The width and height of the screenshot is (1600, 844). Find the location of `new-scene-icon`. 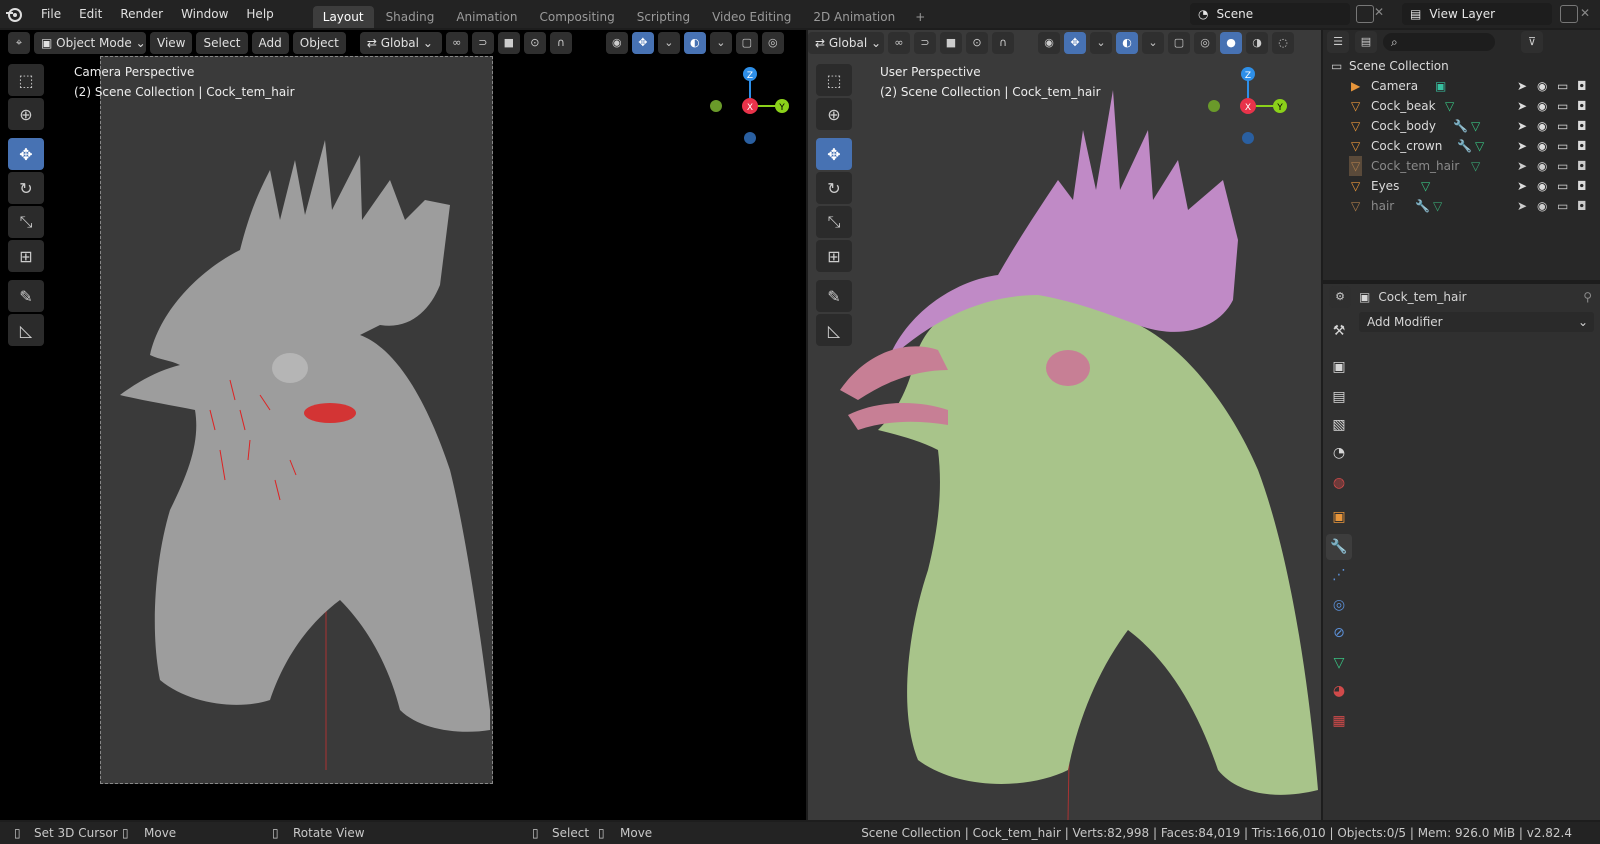

new-scene-icon is located at coordinates (1365, 14).